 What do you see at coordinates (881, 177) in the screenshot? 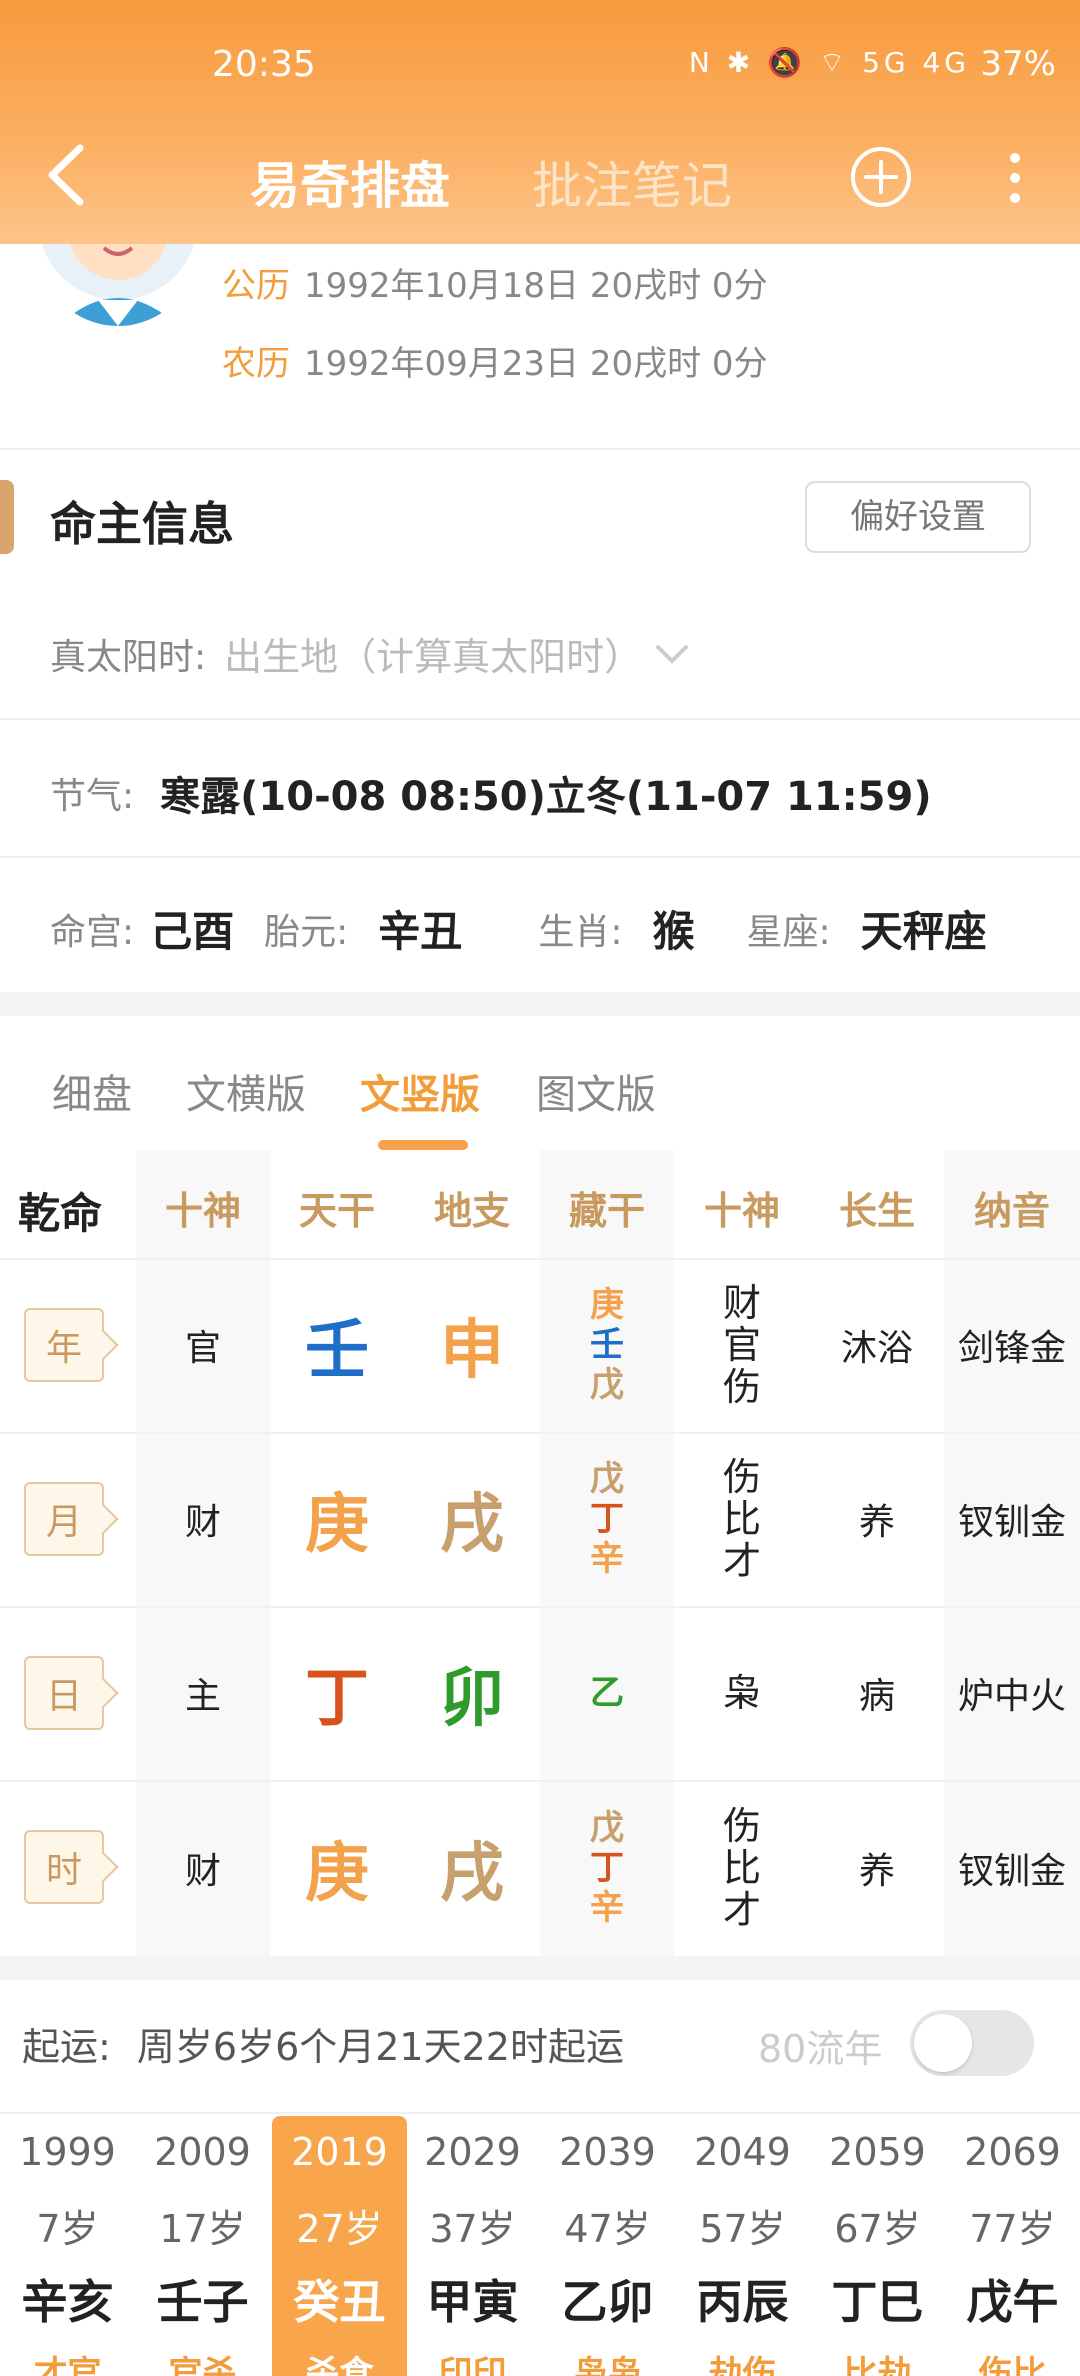
I see `add-icon` at bounding box center [881, 177].